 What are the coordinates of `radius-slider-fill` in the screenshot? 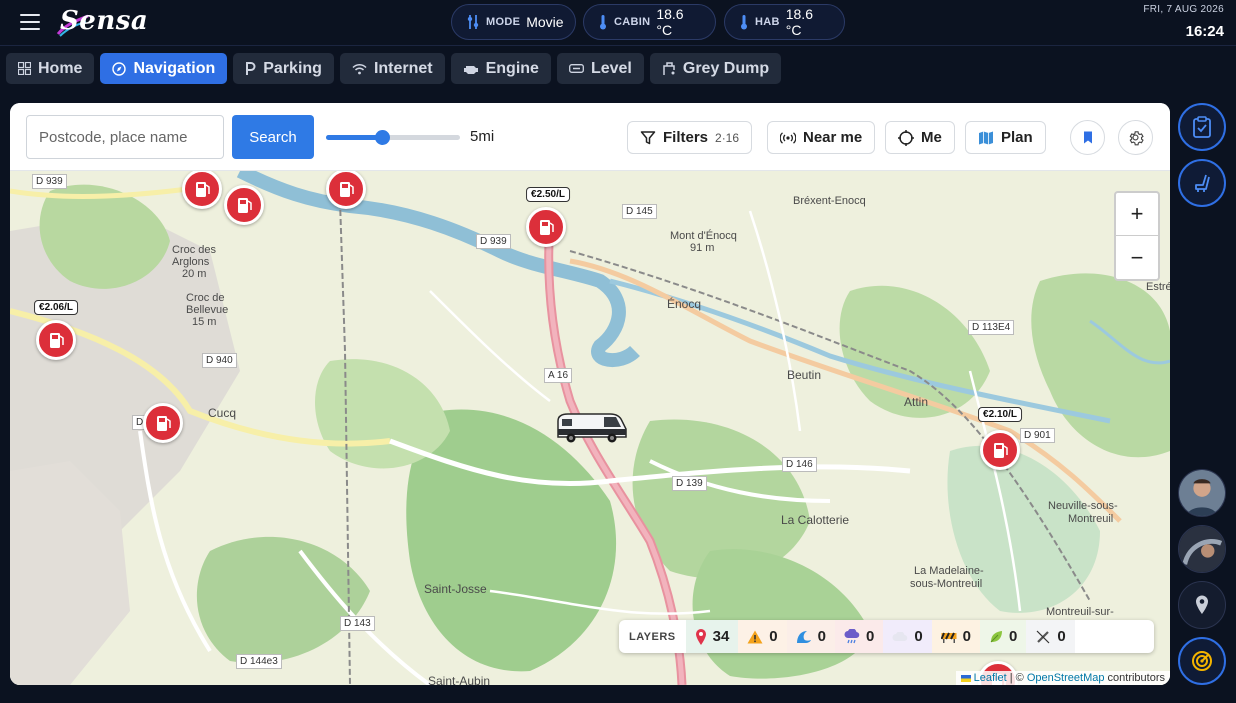 It's located at (354, 137).